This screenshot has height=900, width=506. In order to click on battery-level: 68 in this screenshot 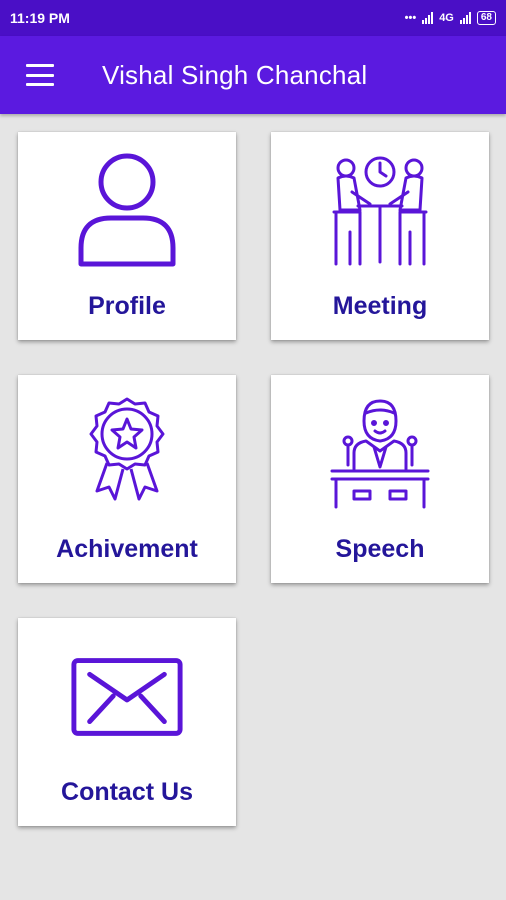, I will do `click(486, 17)`.